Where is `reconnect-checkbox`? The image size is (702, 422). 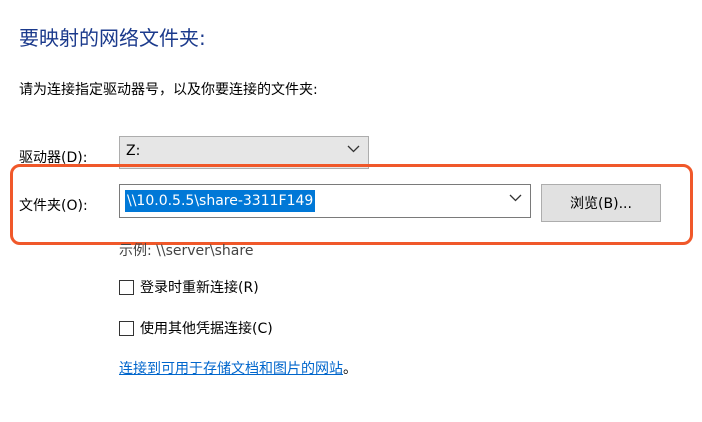 reconnect-checkbox is located at coordinates (126, 287).